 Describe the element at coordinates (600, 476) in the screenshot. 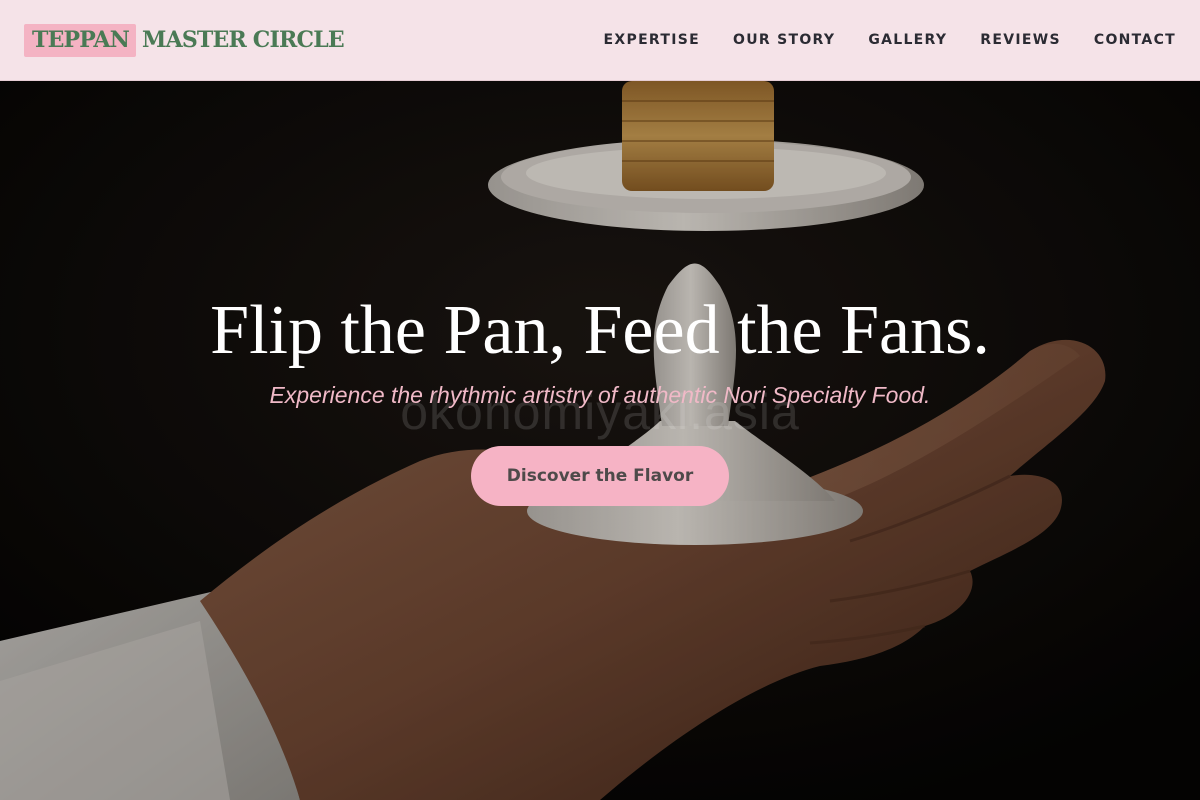

I see `discover-flavor-button: Discover the Flavor` at that location.